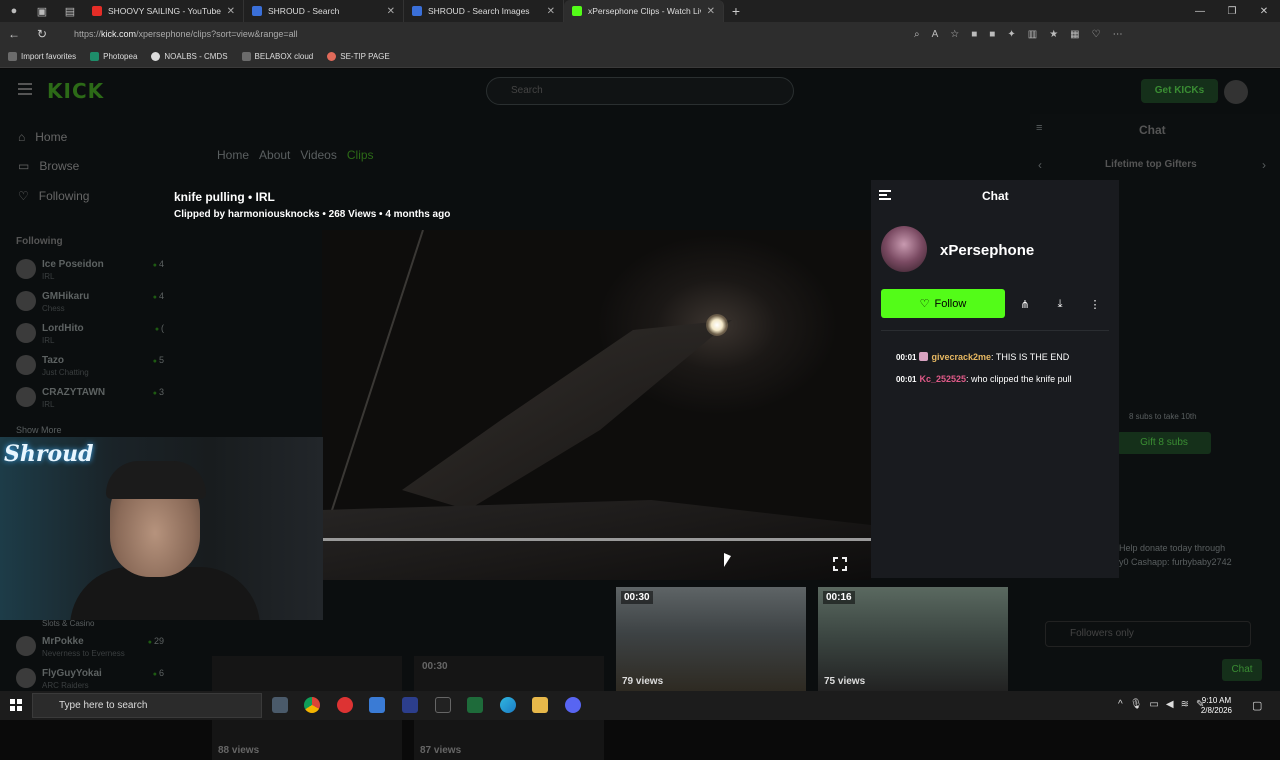  I want to click on clock: 9:10 AM 2/8/2026, so click(1216, 706).